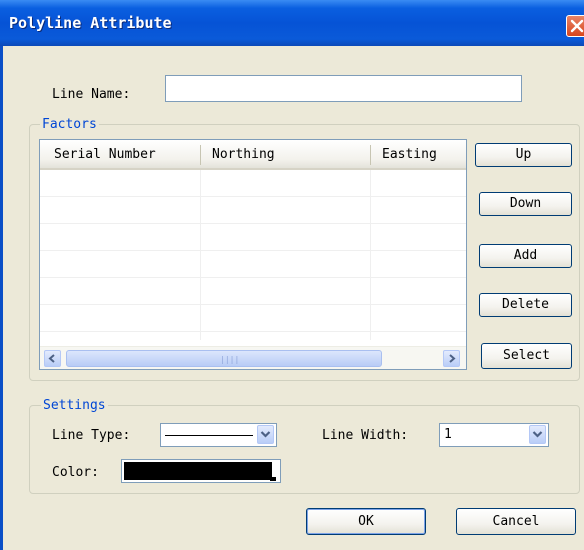 Image resolution: width=584 pixels, height=550 pixels. I want to click on settings-legend: Settings, so click(74, 405).